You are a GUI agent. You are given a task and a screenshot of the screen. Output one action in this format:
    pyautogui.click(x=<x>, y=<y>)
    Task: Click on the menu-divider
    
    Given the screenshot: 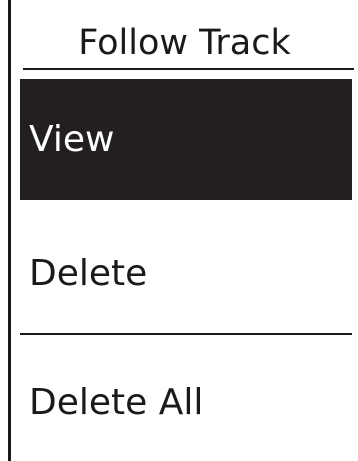 What is the action you would take?
    pyautogui.click(x=186, y=334)
    